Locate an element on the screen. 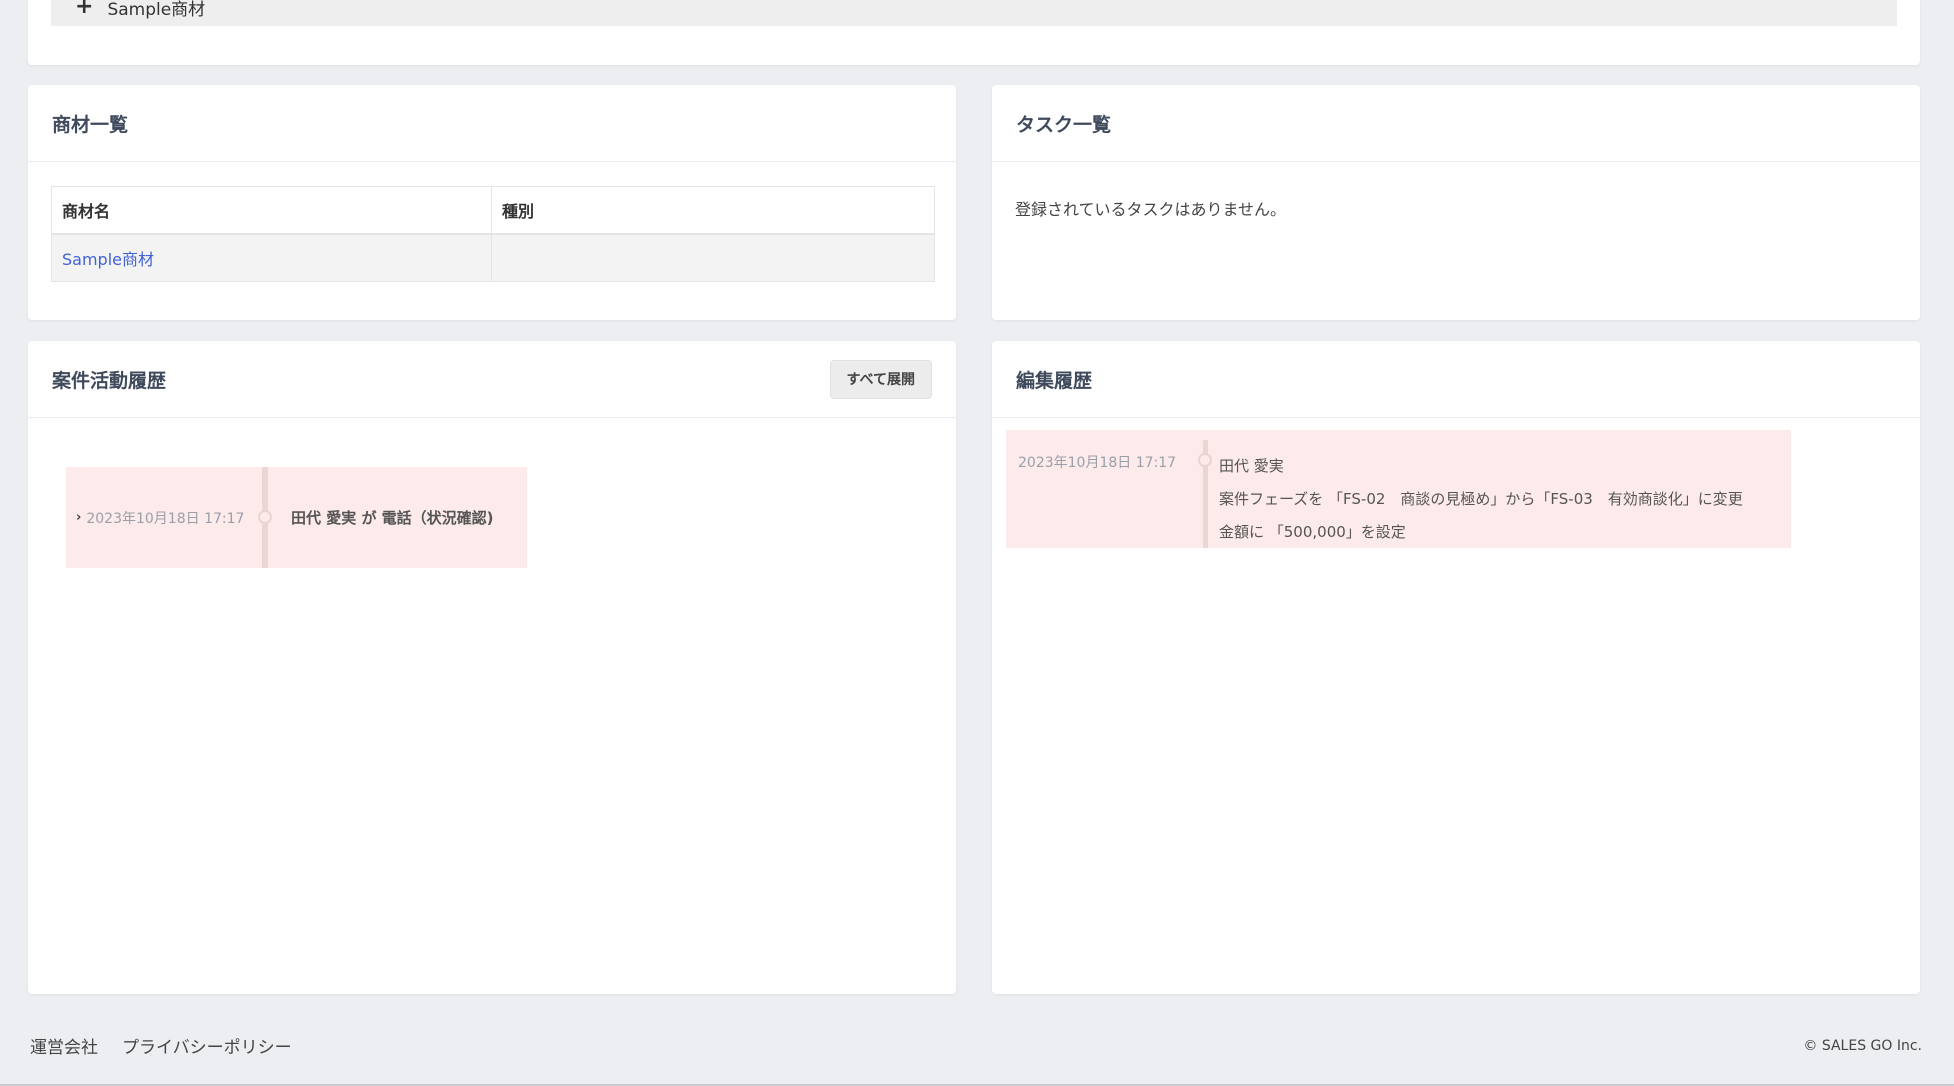 This screenshot has height=1086, width=1954. top-item-label: Sample商材 is located at coordinates (156, 10).